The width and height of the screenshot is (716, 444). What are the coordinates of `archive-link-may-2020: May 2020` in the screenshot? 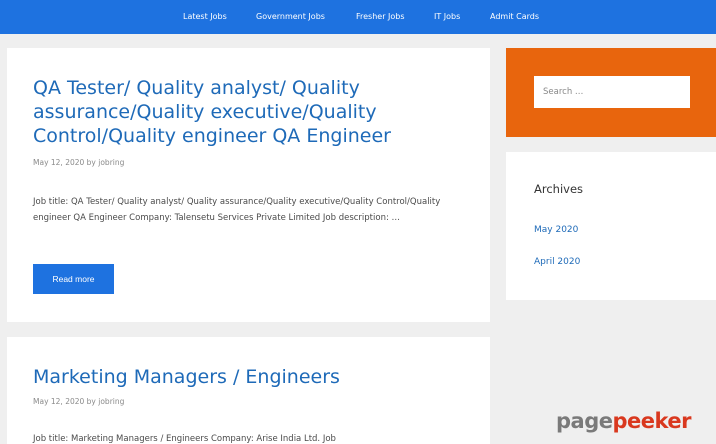 It's located at (556, 230).